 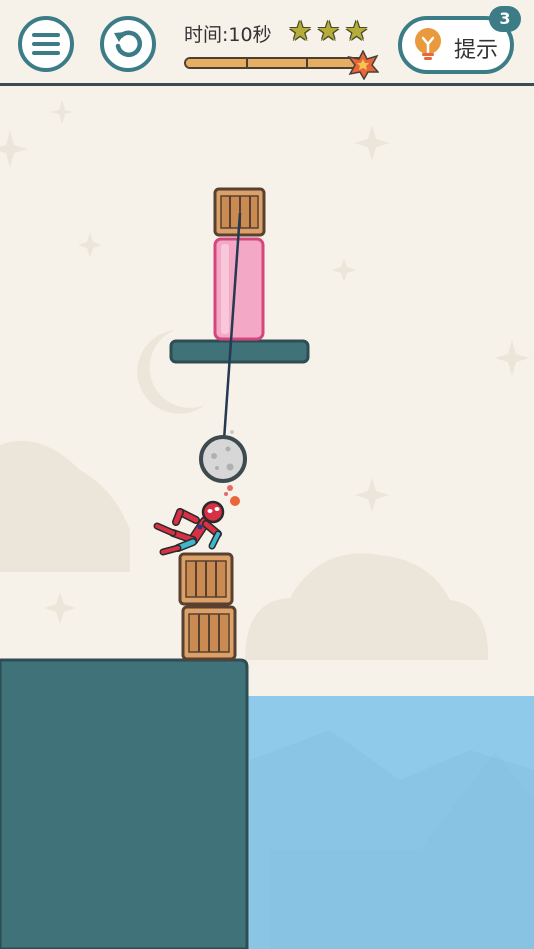 I want to click on ground-cliff, so click(x=124, y=803).